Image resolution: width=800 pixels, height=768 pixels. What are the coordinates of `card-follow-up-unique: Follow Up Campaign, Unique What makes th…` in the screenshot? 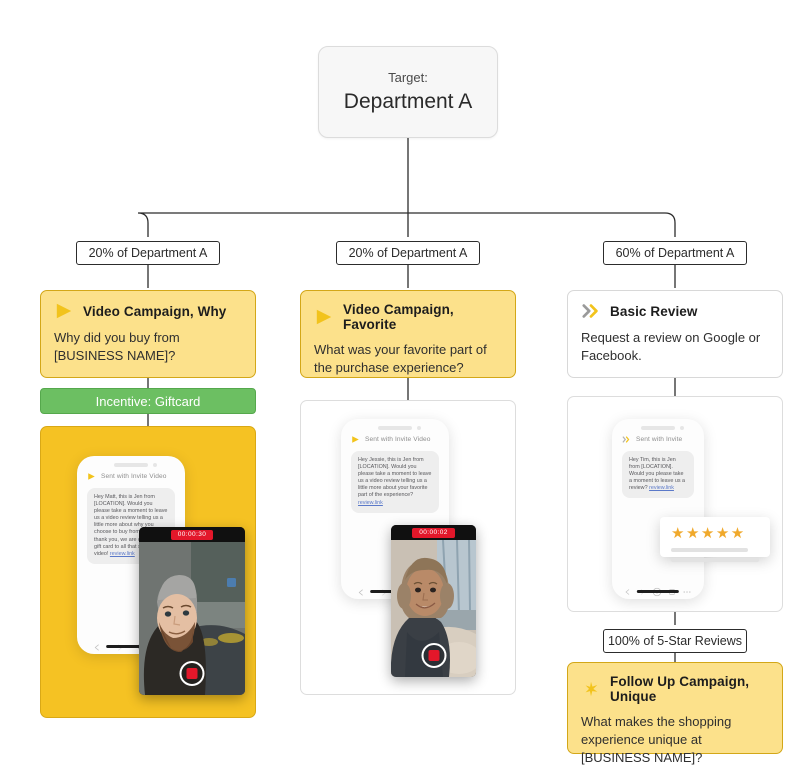 It's located at (675, 713).